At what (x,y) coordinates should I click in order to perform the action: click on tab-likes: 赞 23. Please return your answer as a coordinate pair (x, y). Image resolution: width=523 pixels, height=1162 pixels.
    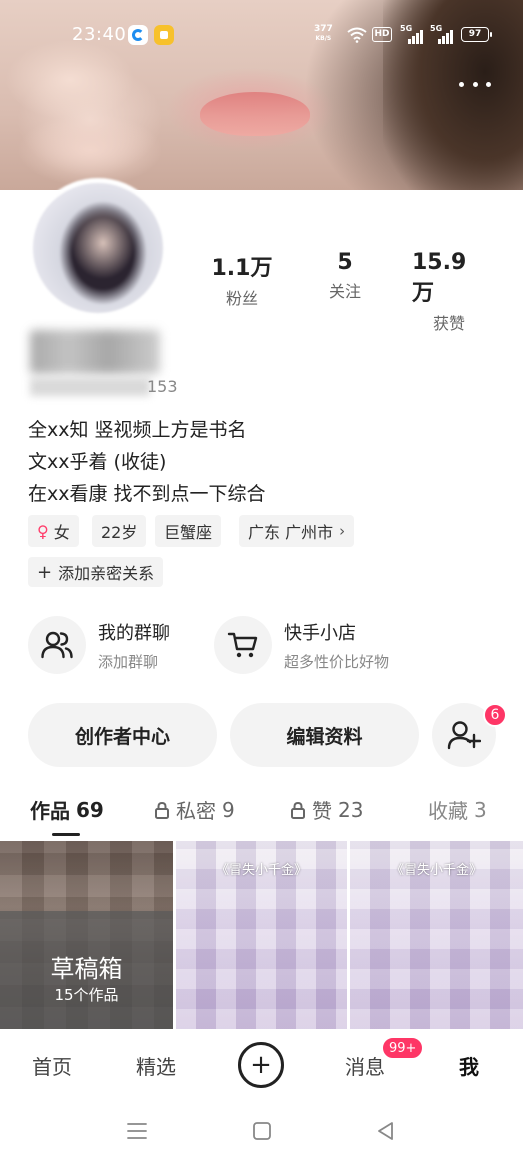
    Looking at the image, I should click on (326, 809).